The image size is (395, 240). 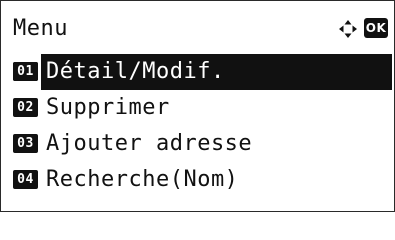 What do you see at coordinates (197, 29) in the screenshot?
I see `title-bar: Menu OK` at bounding box center [197, 29].